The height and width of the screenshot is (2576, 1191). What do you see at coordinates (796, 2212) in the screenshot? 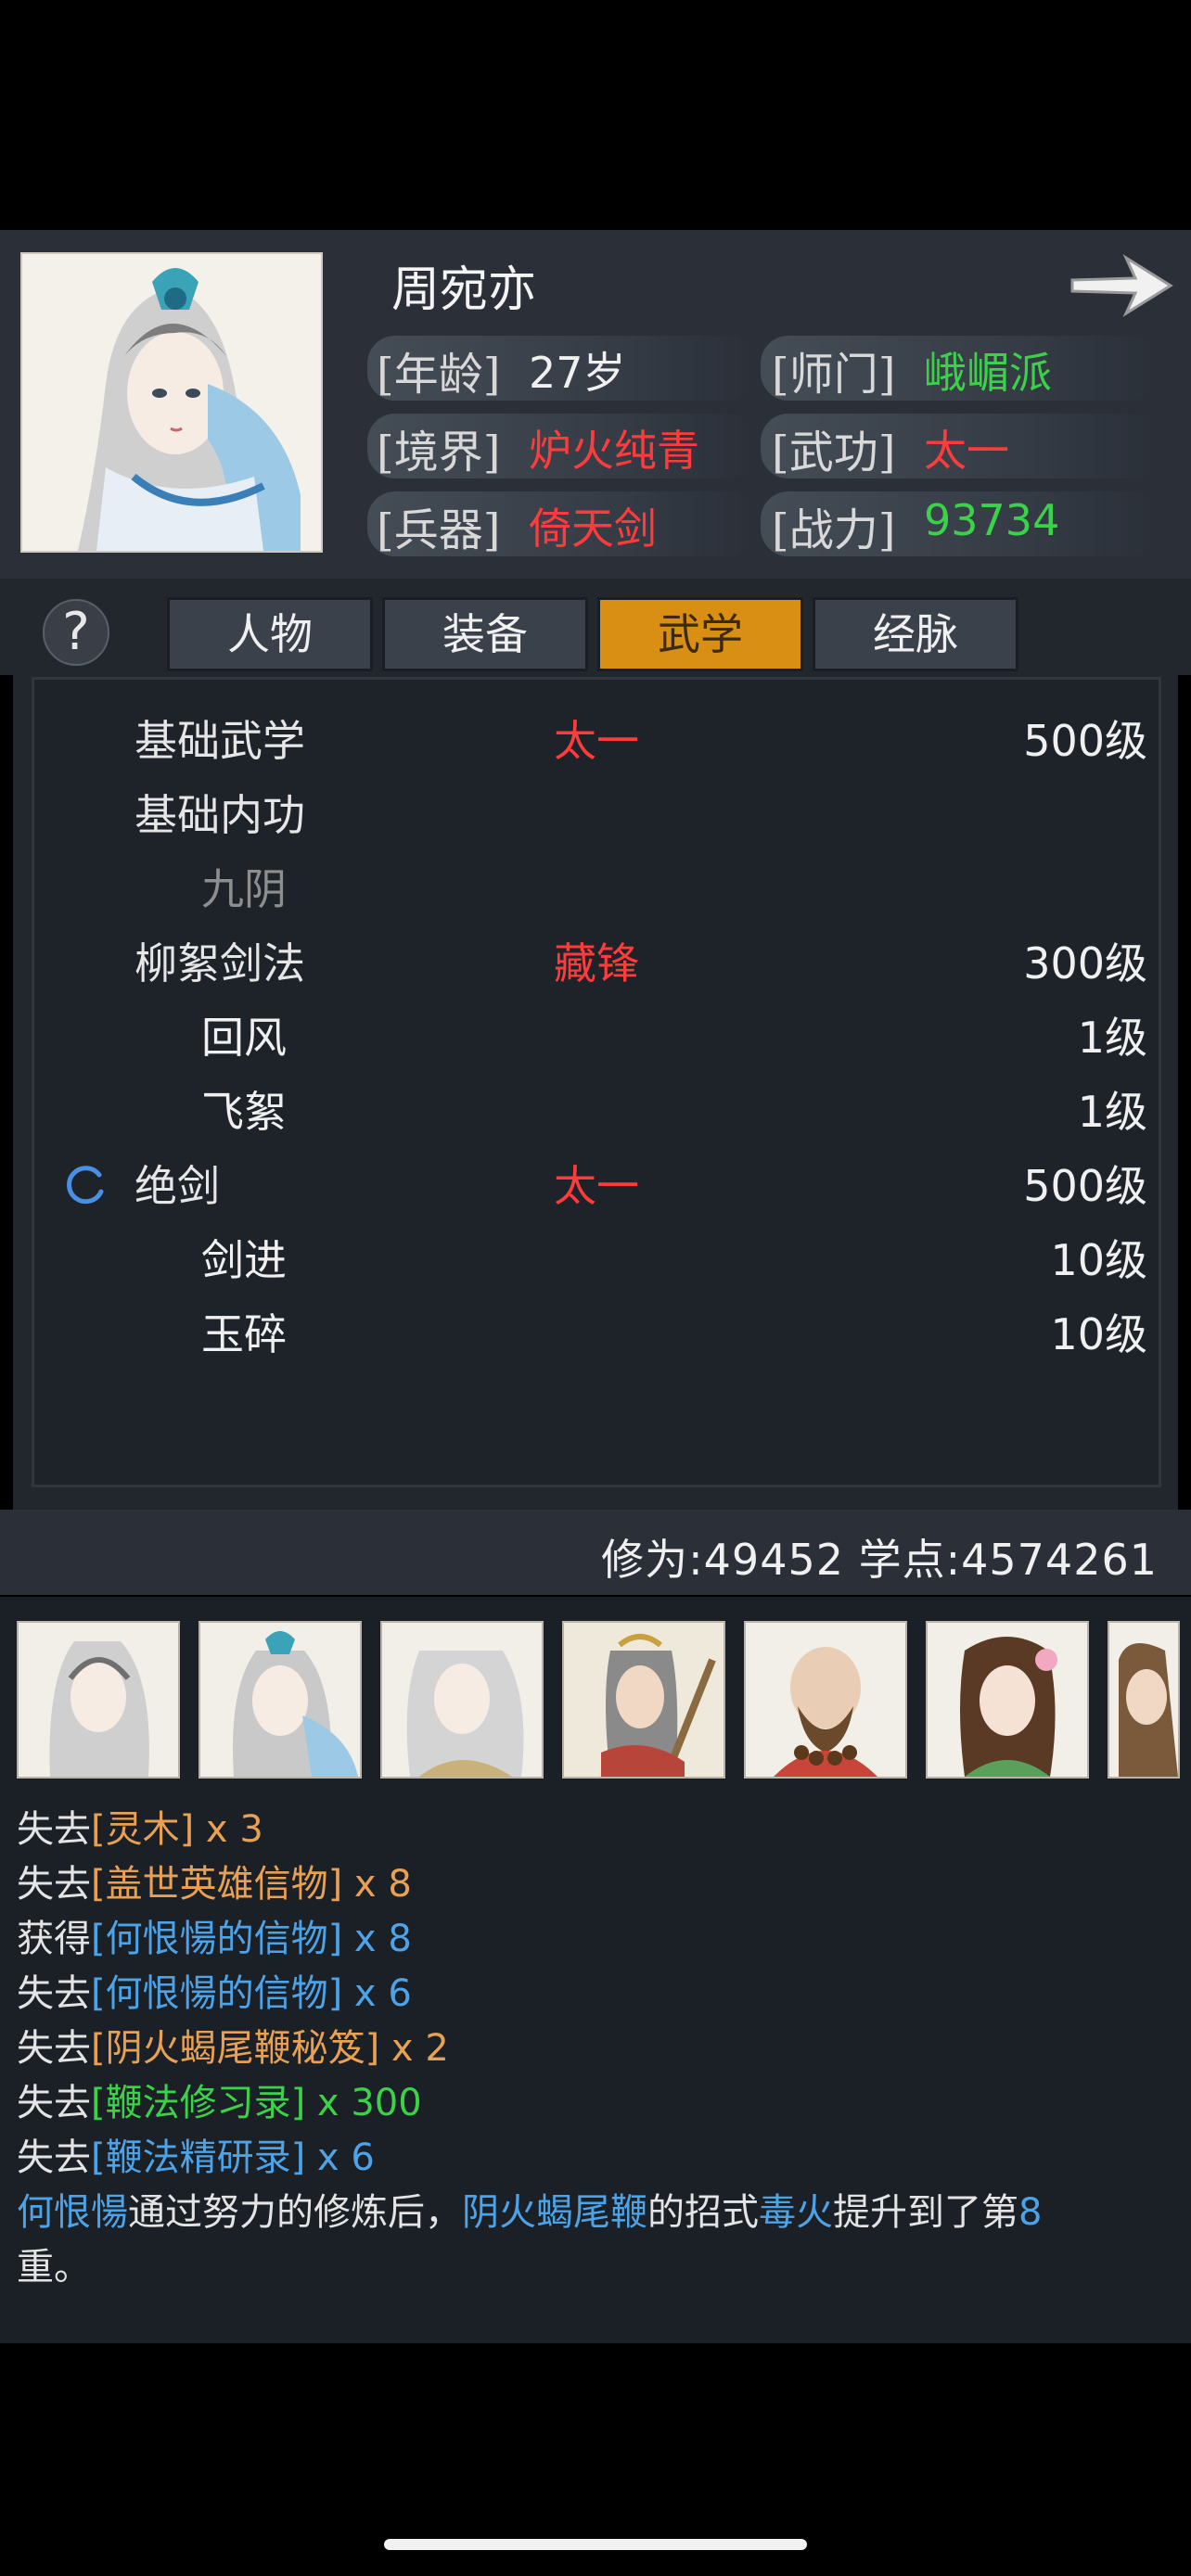
I see `log-move: 毒火` at bounding box center [796, 2212].